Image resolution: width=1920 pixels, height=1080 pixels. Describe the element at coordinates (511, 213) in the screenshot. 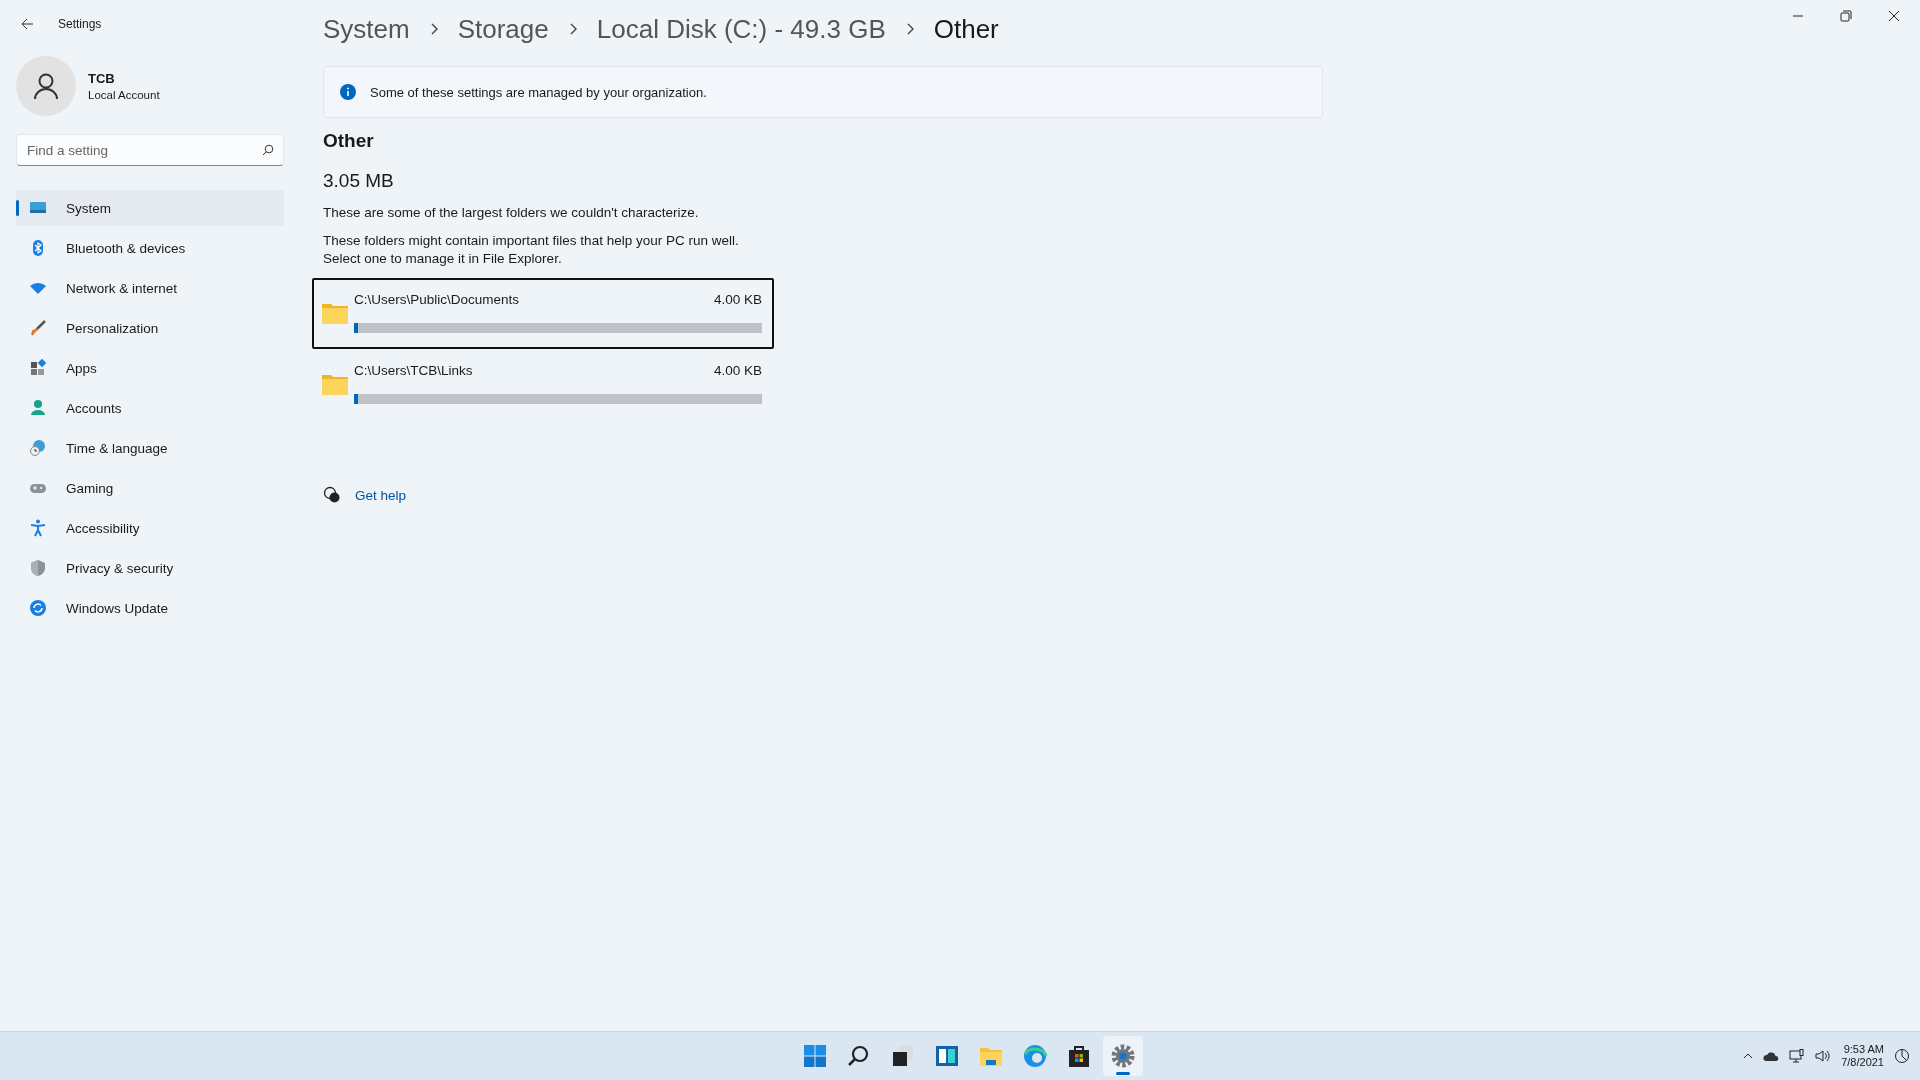

I see `description: These are some of the largest folders we couldn't characterize.` at that location.